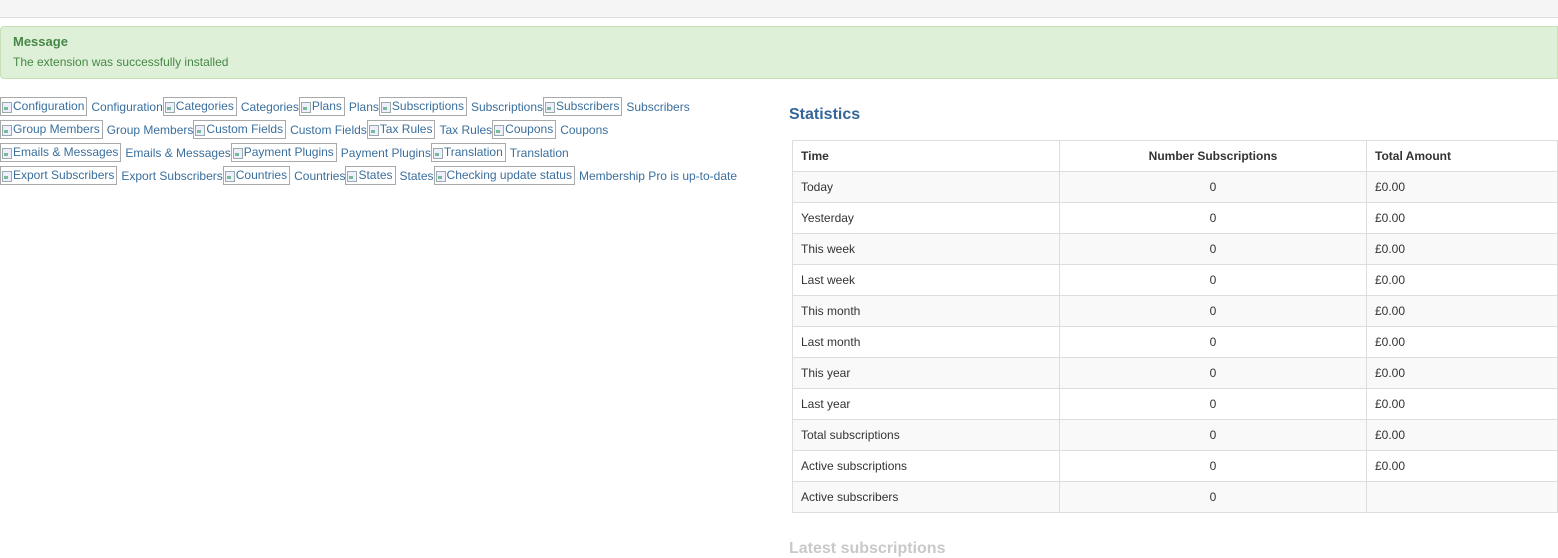 The height and width of the screenshot is (558, 1558). I want to click on translation-icon: Translation, so click(468, 152).